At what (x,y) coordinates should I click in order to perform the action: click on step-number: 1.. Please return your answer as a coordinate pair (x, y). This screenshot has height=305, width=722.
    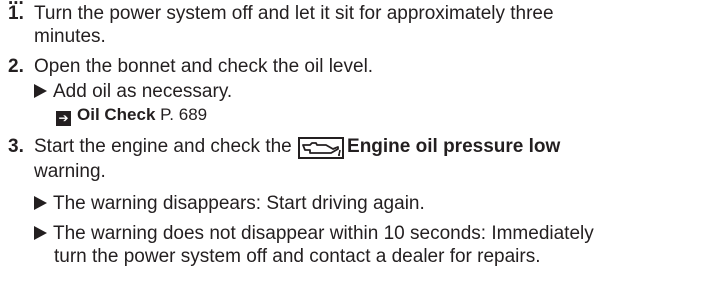
    Looking at the image, I should click on (16, 13).